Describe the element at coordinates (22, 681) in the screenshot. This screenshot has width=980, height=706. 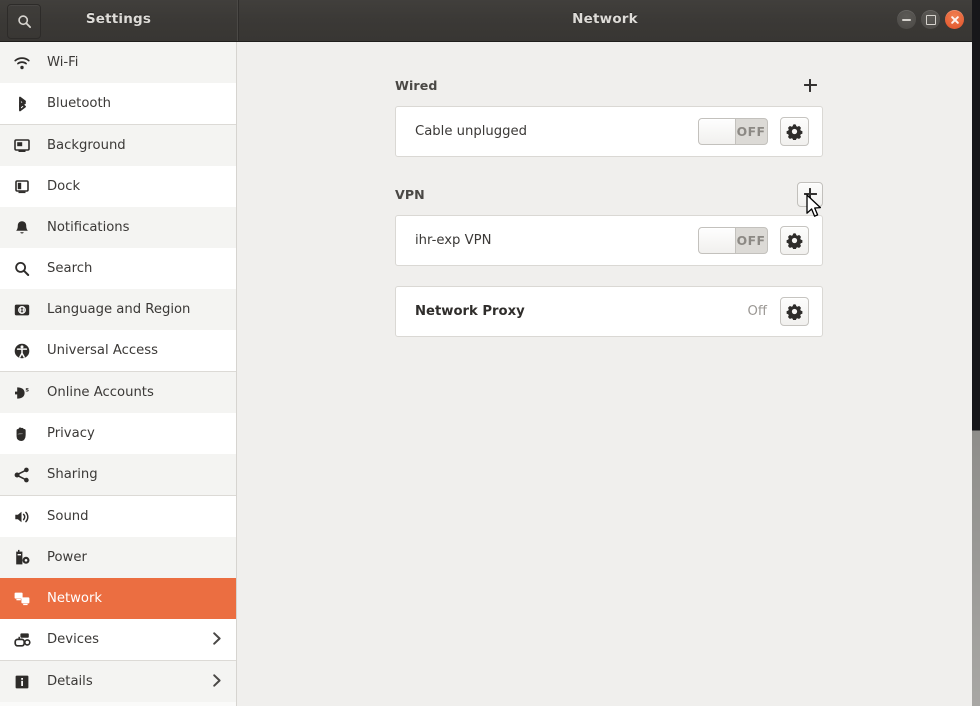
I see `details-icon` at that location.